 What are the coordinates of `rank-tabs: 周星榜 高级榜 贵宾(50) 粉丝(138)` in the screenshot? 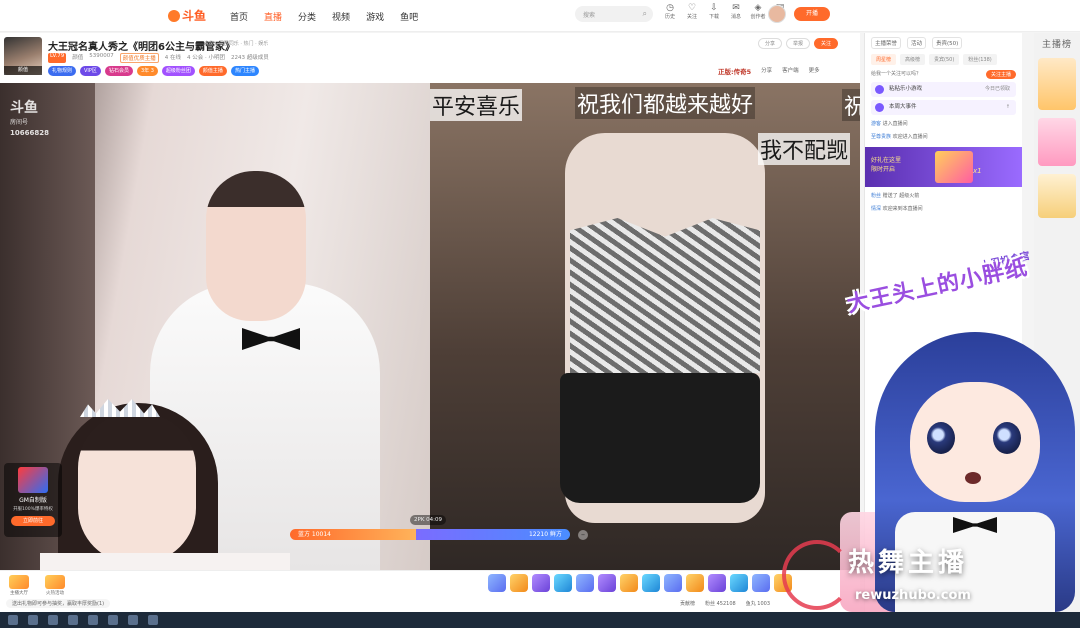 It's located at (943, 59).